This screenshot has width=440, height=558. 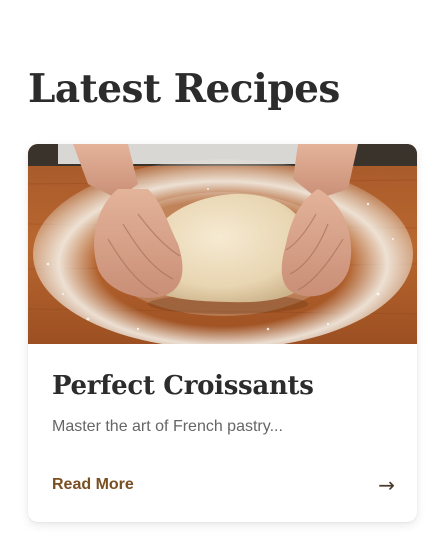 What do you see at coordinates (184, 89) in the screenshot?
I see `section-title: Latest Recipes` at bounding box center [184, 89].